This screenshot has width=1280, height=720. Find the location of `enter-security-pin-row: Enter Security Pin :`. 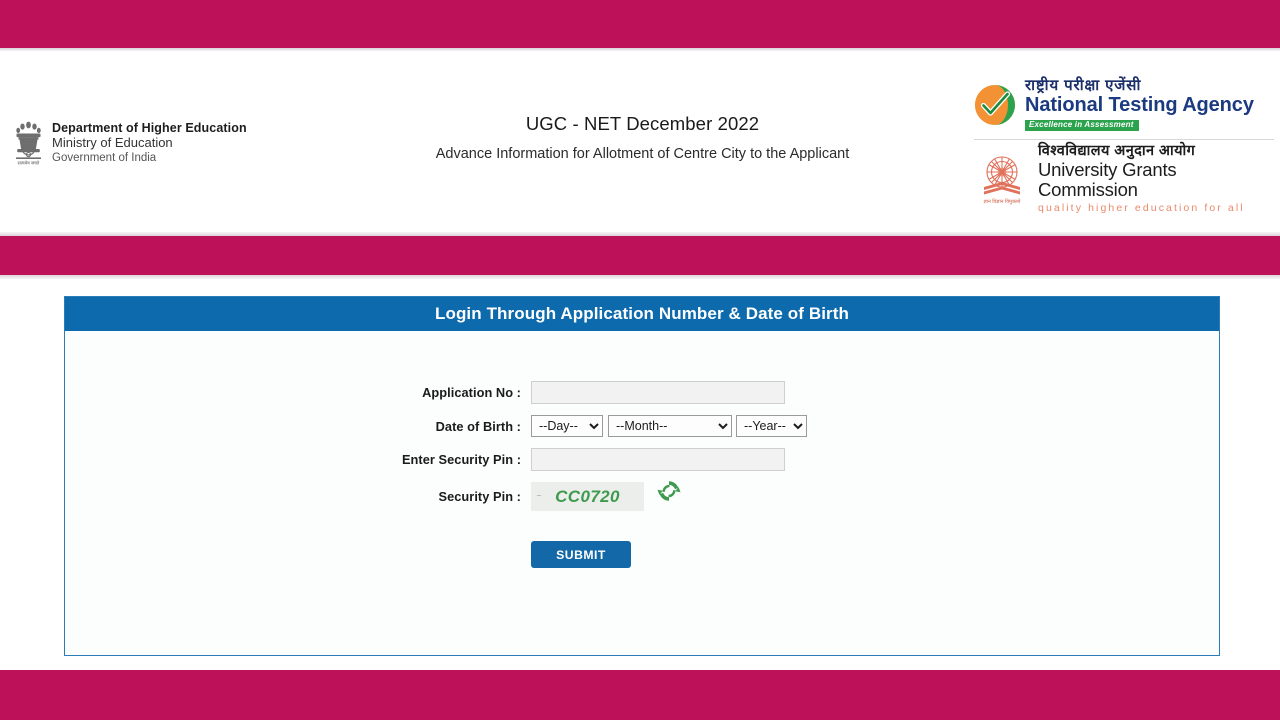

enter-security-pin-row: Enter Security Pin : is located at coordinates (642, 459).